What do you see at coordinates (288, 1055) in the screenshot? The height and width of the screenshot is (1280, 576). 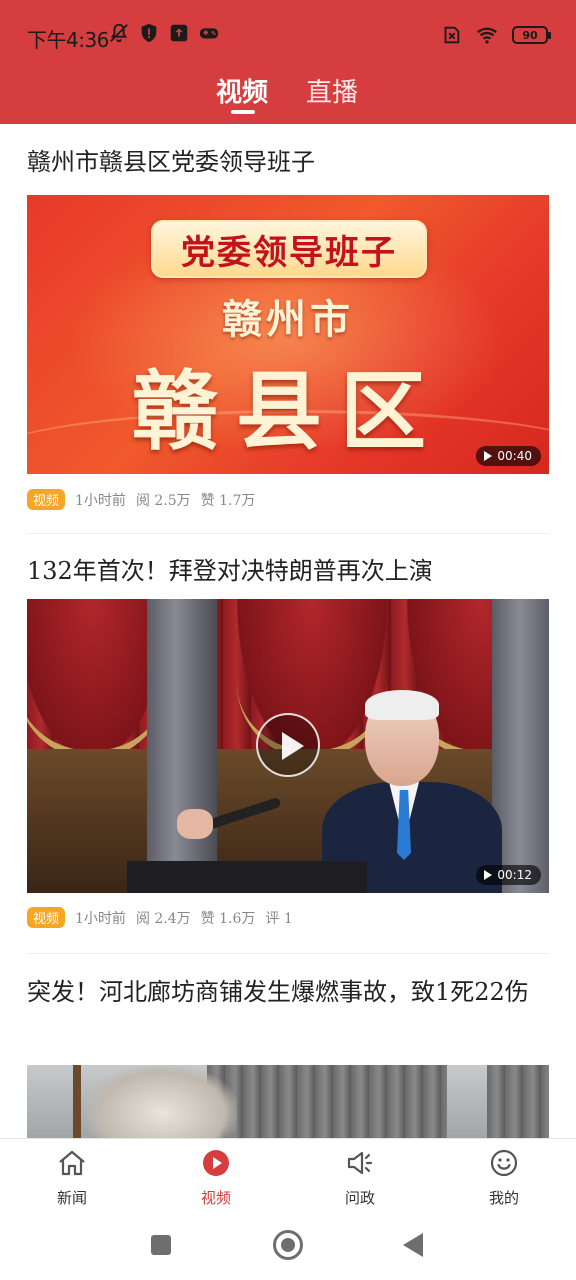 I see `feed-card: 突发！河北廊坊商铺发生爆燃事故，致1死22伤` at bounding box center [288, 1055].